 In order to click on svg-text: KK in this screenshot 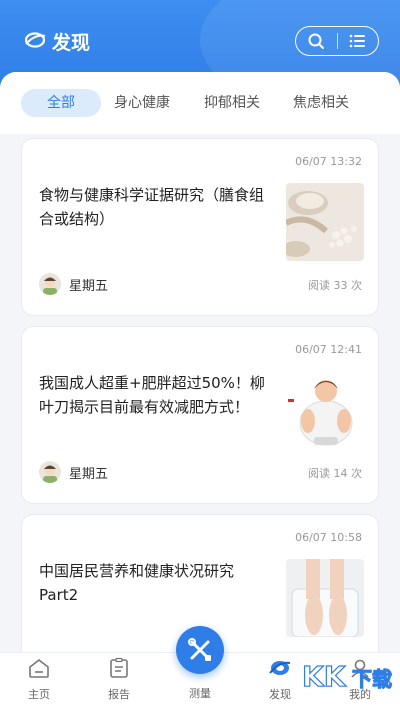, I will do `click(324, 676)`.